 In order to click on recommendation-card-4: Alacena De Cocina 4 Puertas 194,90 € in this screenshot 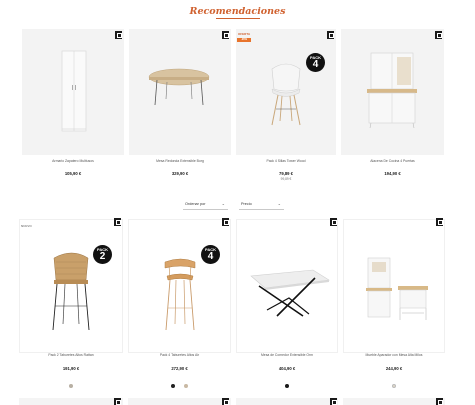, I will do `click(392, 107)`.